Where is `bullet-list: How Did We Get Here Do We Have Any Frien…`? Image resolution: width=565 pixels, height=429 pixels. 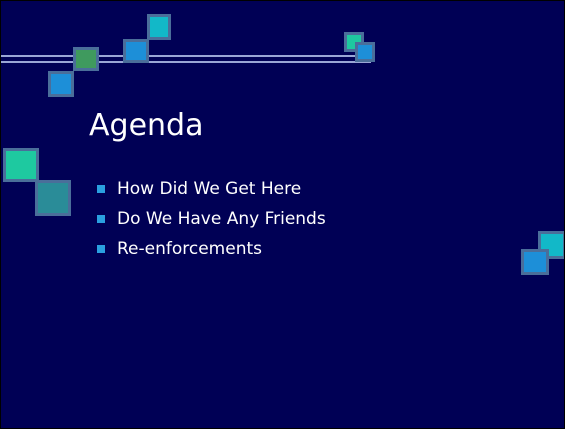 bullet-list: How Did We Get Here Do We Have Any Frien… is located at coordinates (211, 220).